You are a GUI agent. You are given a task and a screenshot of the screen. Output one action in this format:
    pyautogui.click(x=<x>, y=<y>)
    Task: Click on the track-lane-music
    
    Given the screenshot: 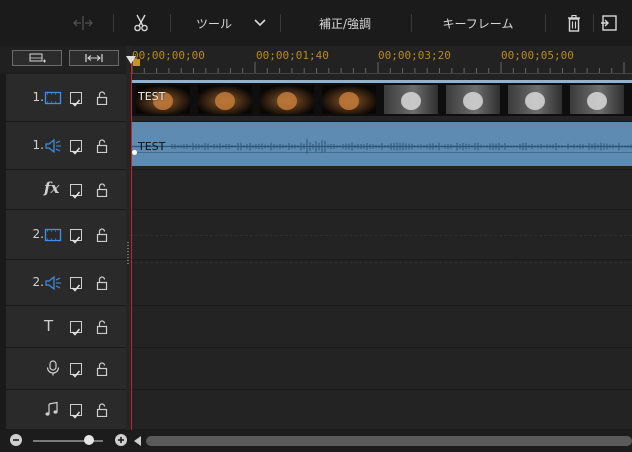 What is the action you would take?
    pyautogui.click(x=381, y=410)
    